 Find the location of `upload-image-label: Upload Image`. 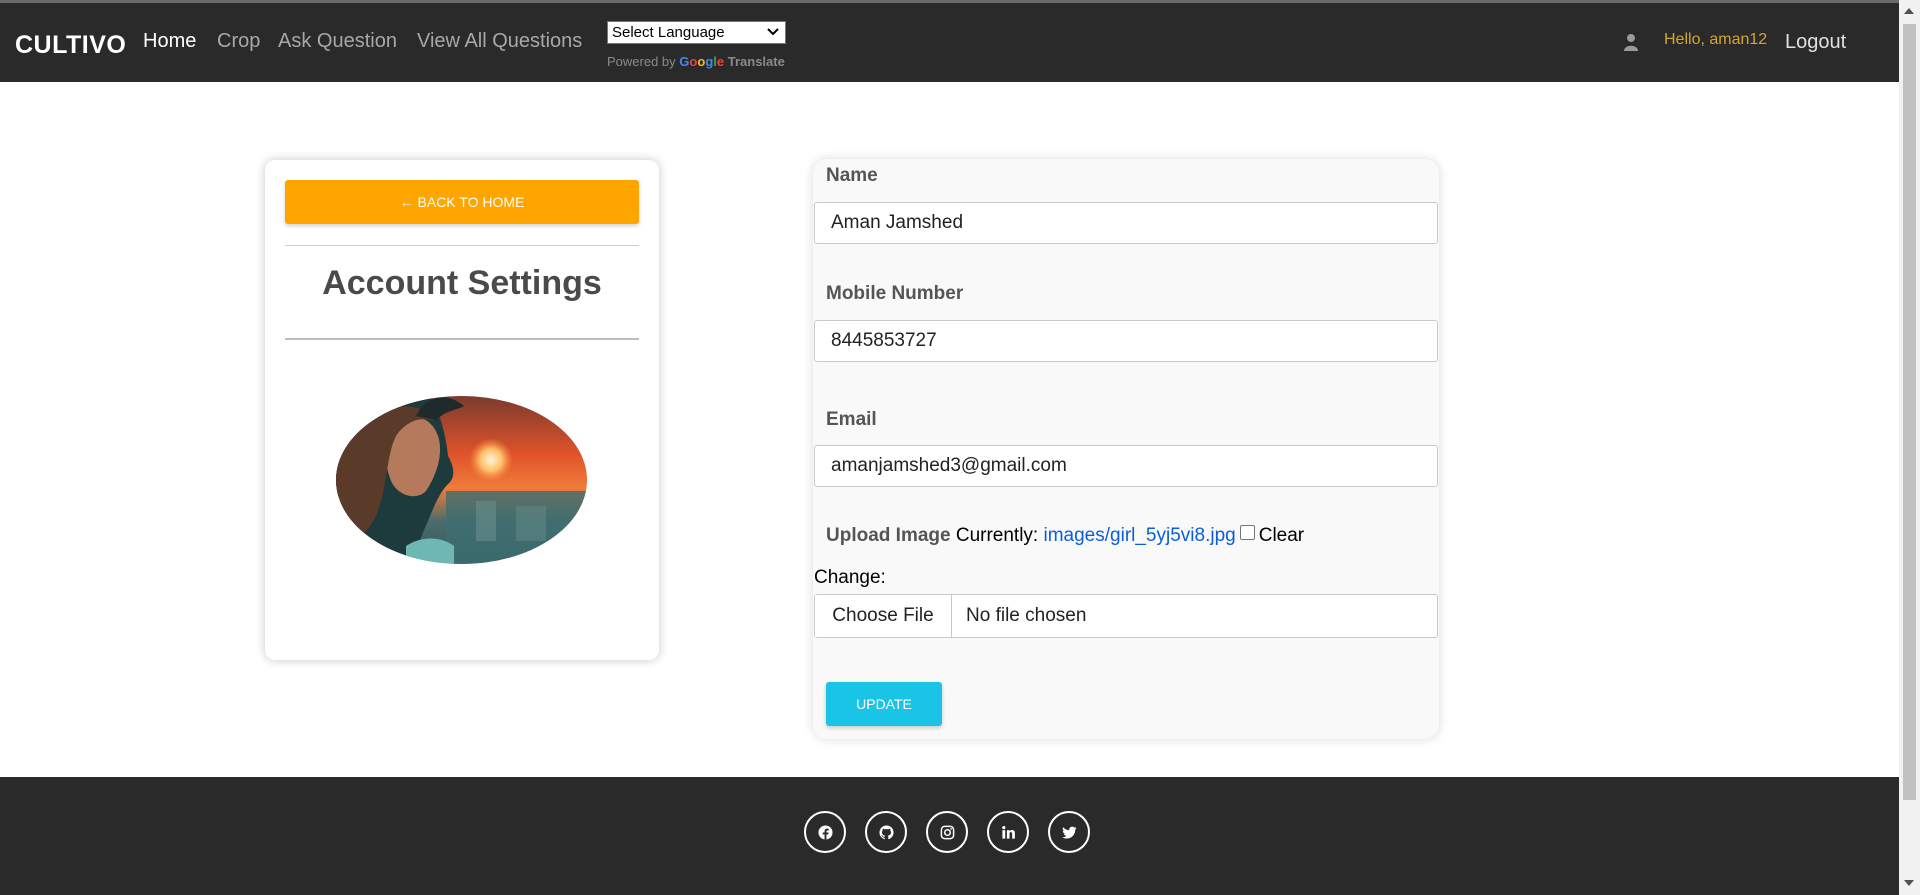

upload-image-label: Upload Image is located at coordinates (888, 535).